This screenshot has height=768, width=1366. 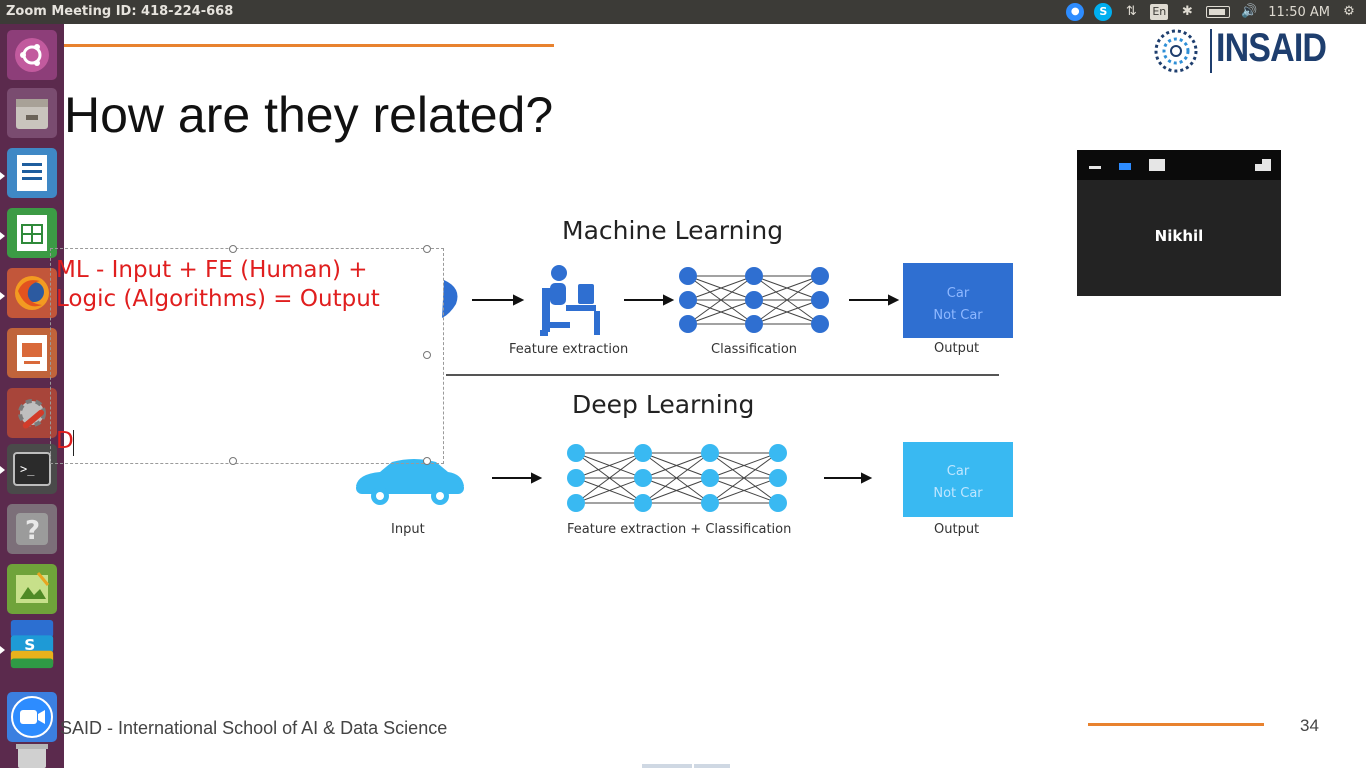 I want to click on ml-feature-extraction-label: Feature extraction, so click(x=569, y=349).